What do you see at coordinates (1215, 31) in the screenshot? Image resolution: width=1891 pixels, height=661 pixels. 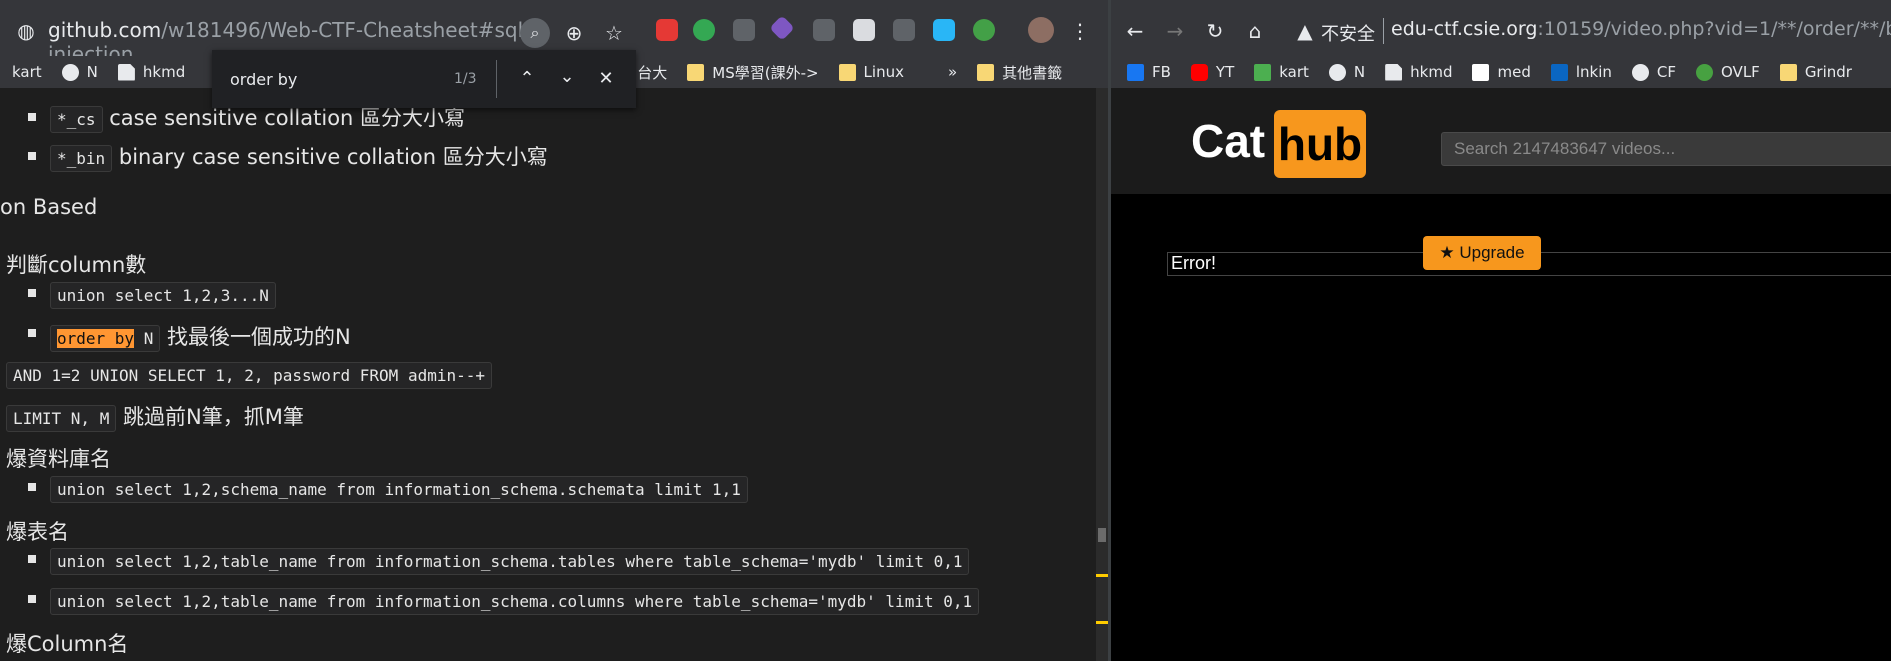 I see `reload-icon: ↻` at bounding box center [1215, 31].